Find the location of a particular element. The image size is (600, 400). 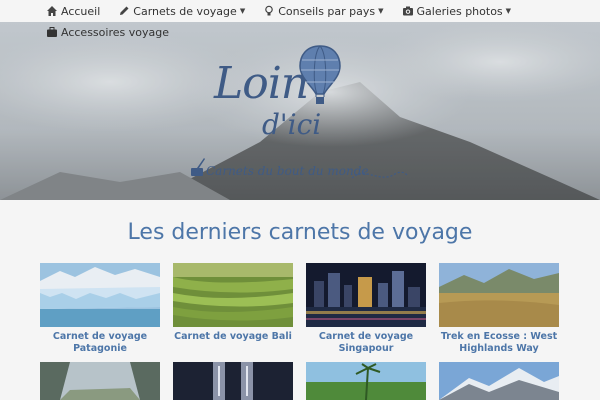

card-patagonie: Carnet de voyage Patagonie is located at coordinates (100, 309).